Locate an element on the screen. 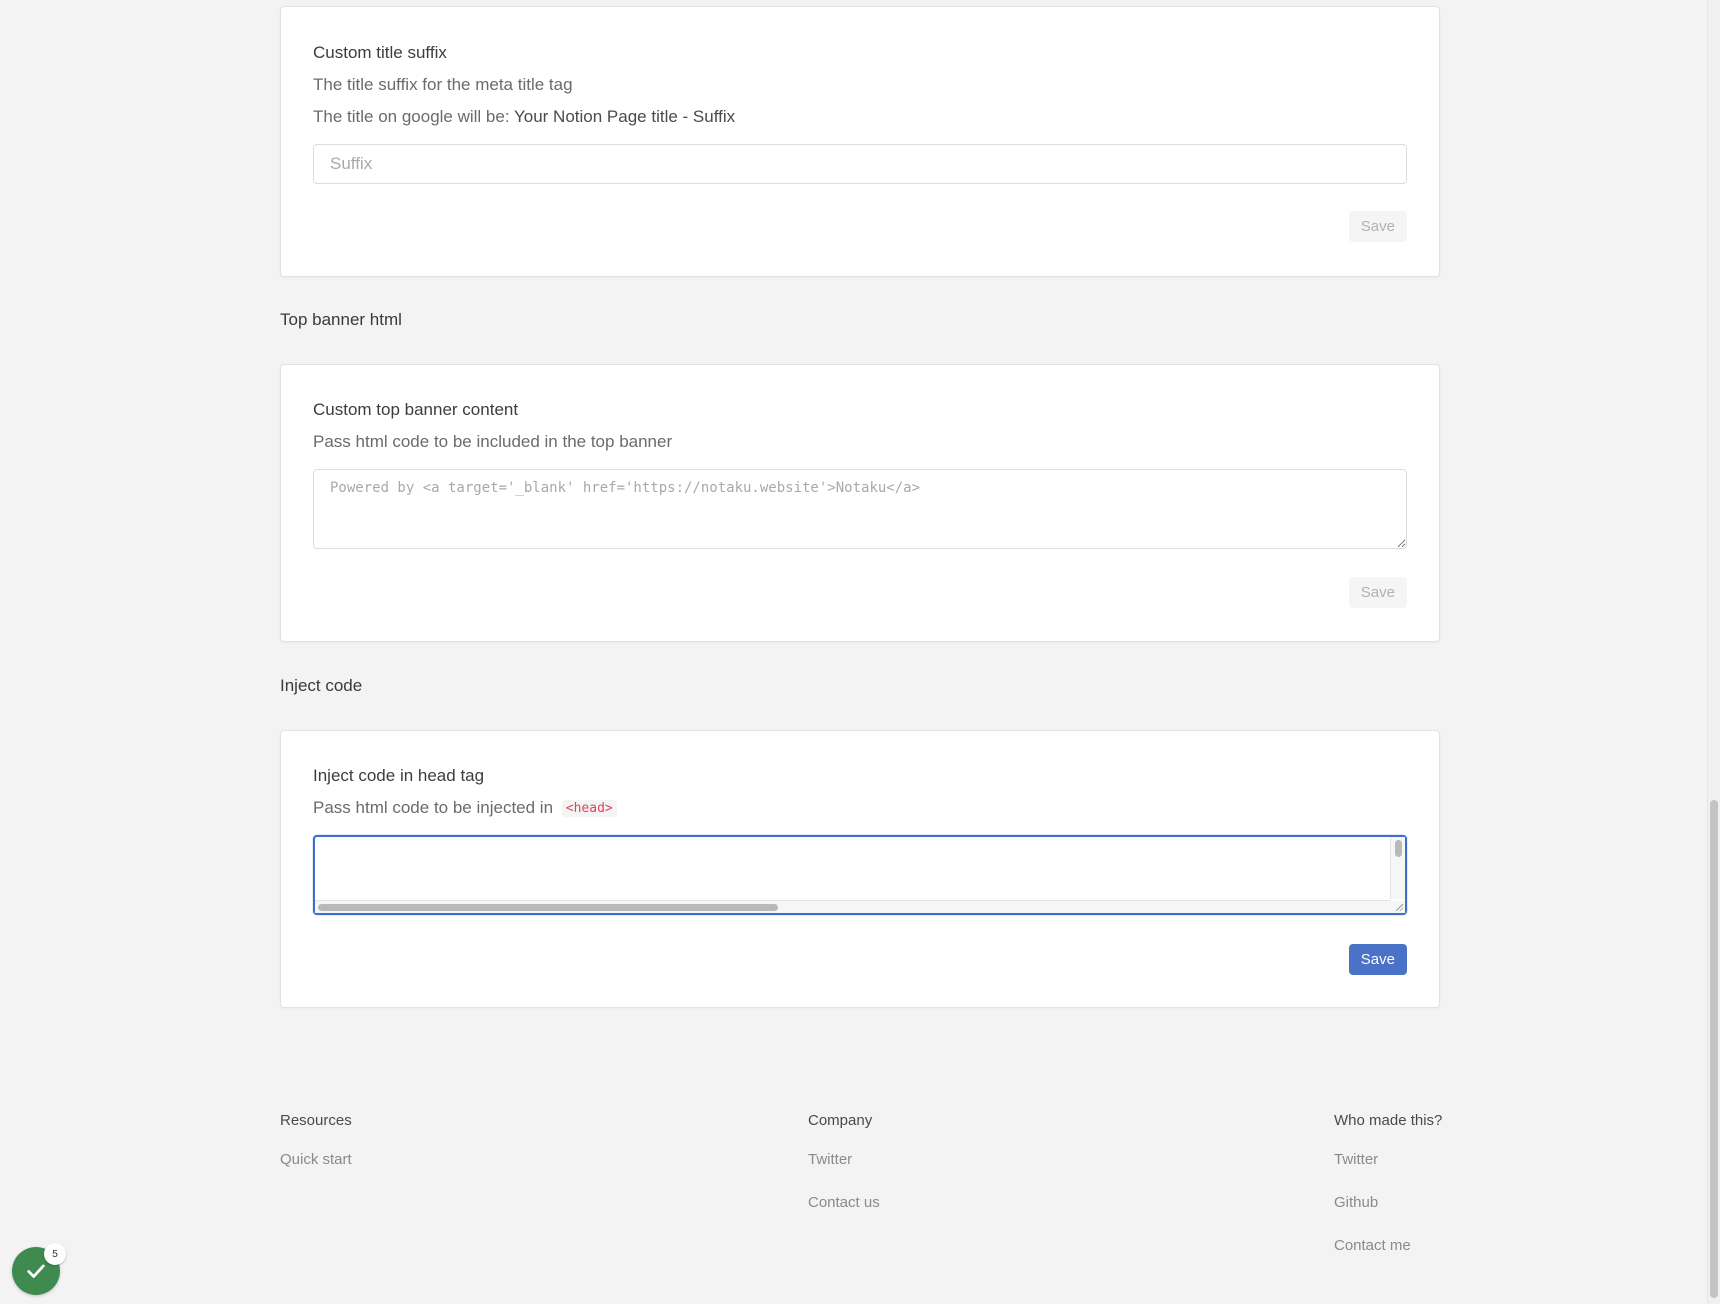  inject-code-section-heading: Inject code is located at coordinates (321, 685).